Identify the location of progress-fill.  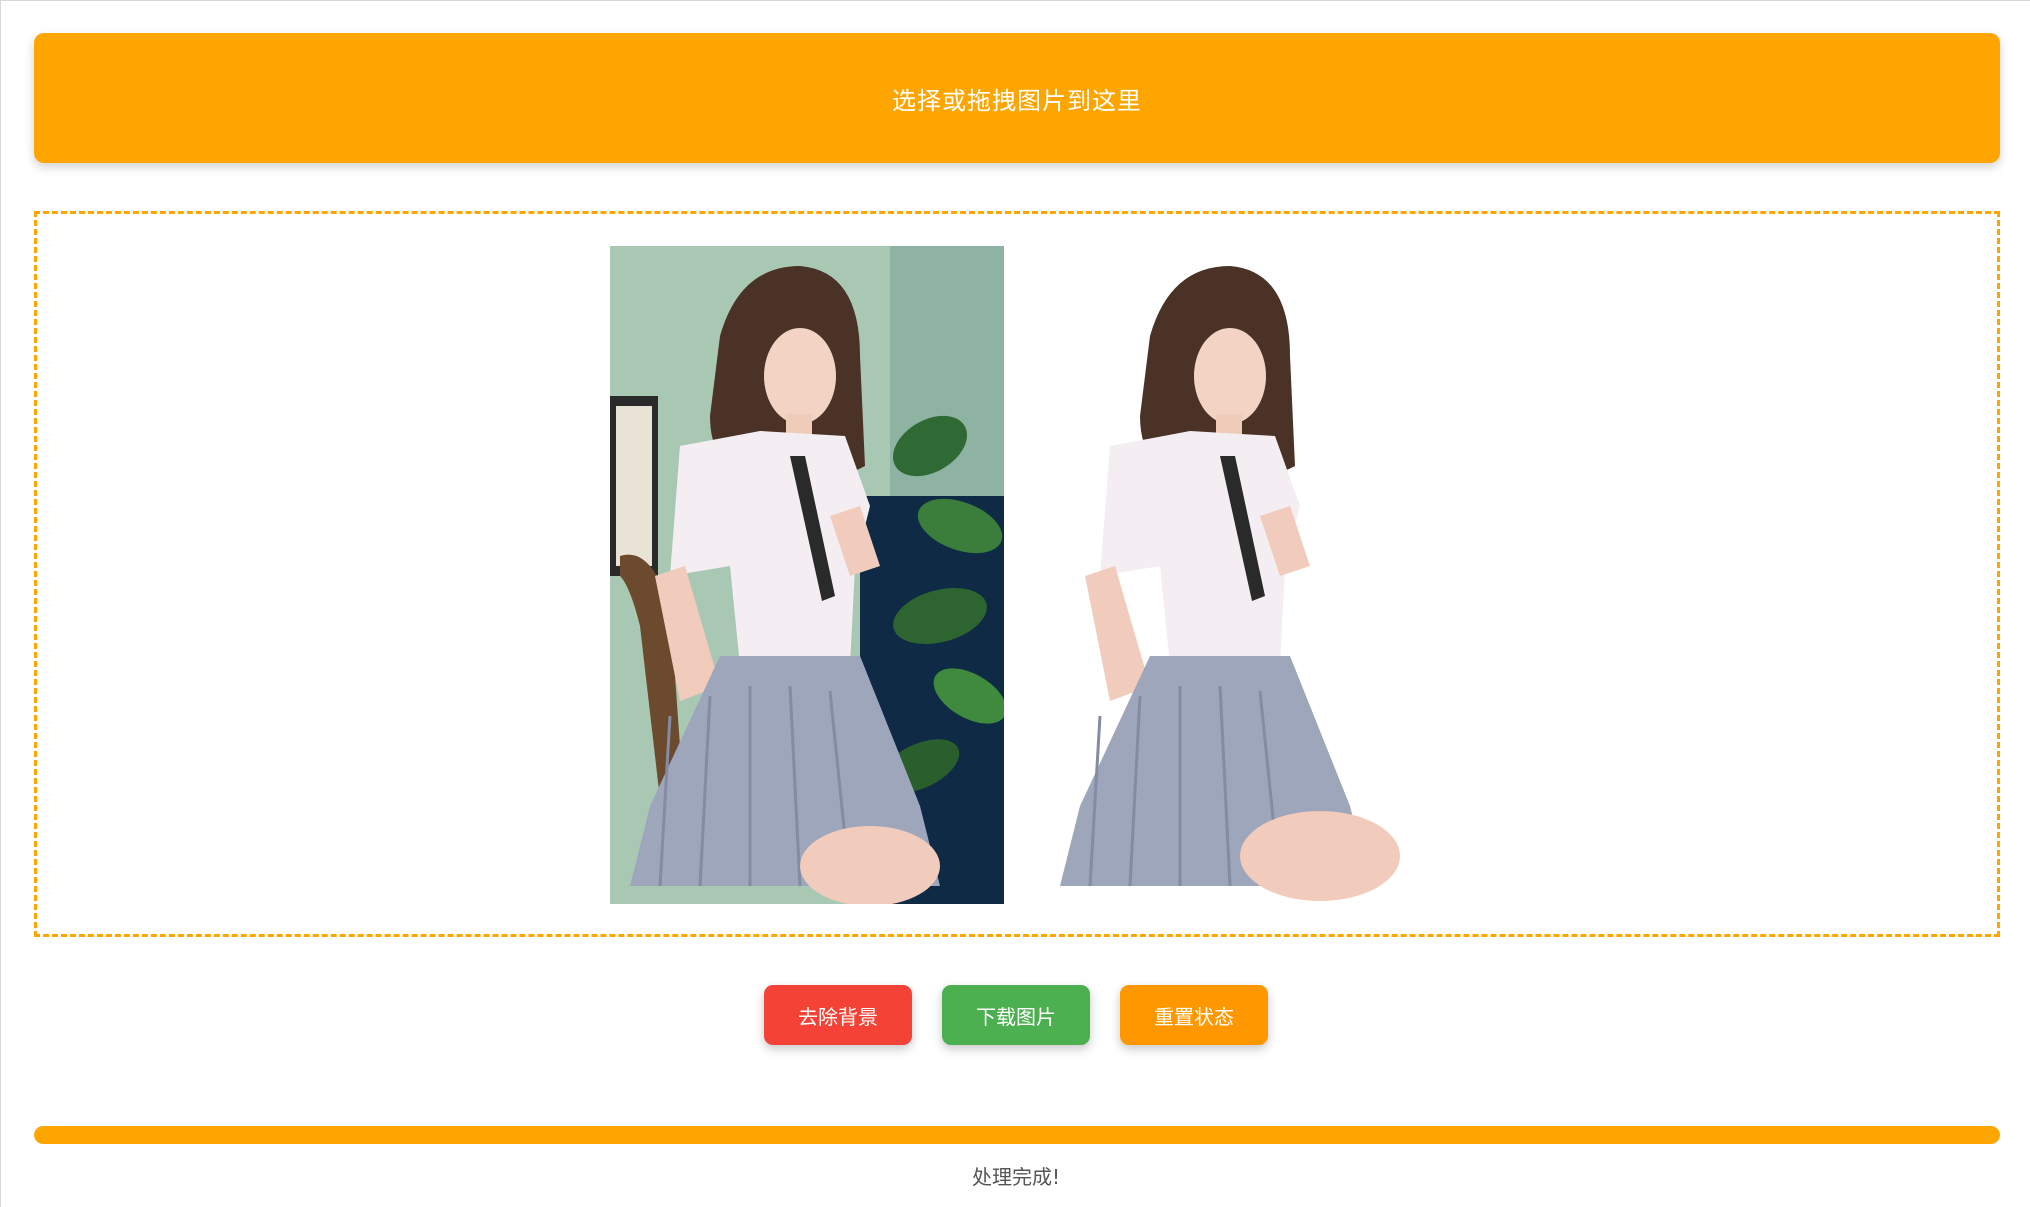
(1017, 1135).